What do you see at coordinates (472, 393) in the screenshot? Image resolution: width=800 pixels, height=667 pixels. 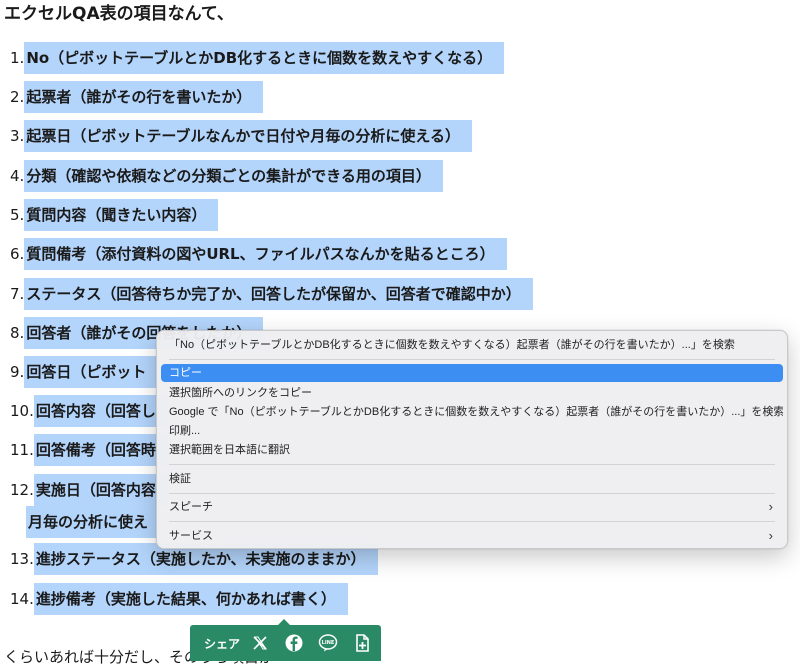 I see `menu-item-copy-link: 選択箇所へのリンクをコピー` at bounding box center [472, 393].